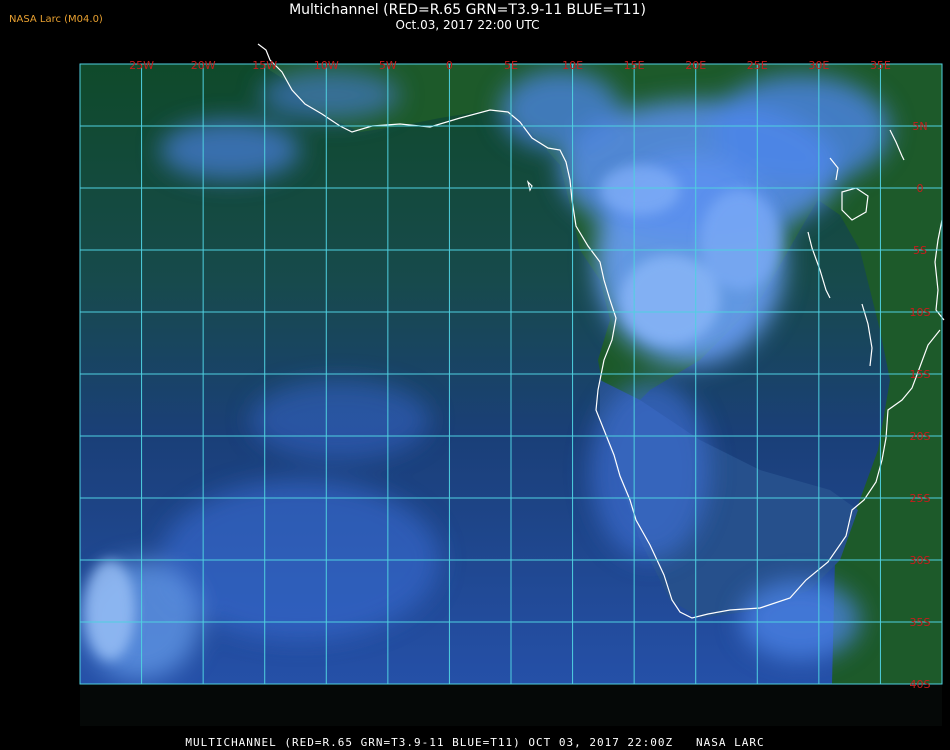  Describe the element at coordinates (920, 374) in the screenshot. I see `lat-label-15s: 15S` at that location.